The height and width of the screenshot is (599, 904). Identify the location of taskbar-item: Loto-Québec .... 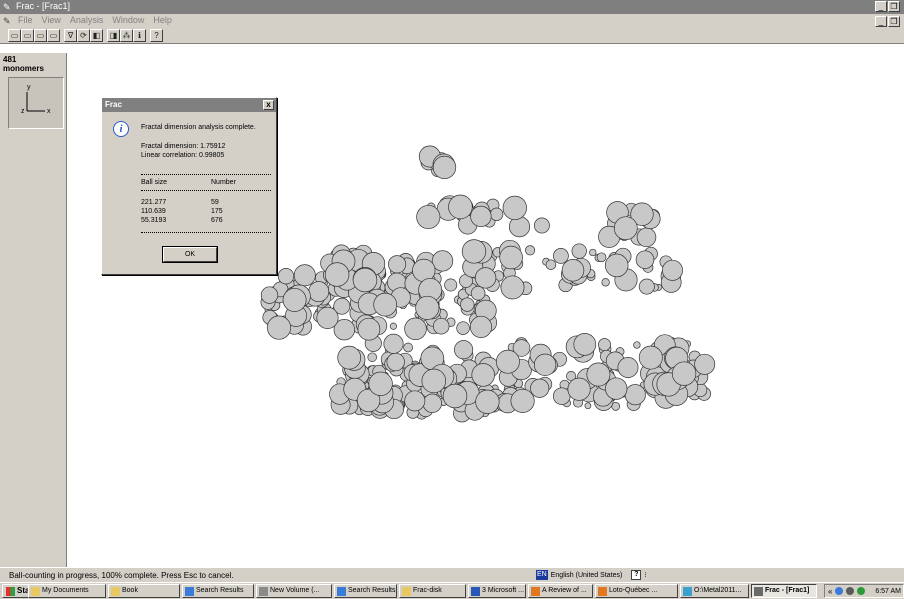
(636, 591).